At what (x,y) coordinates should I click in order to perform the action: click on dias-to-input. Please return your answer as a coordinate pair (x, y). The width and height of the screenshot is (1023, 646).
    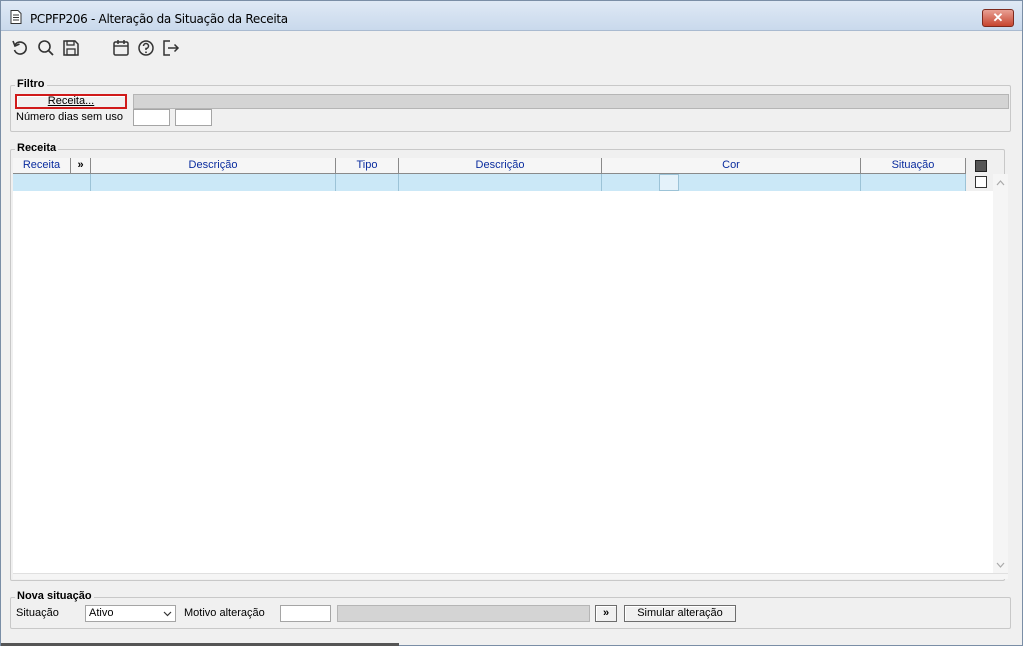
    Looking at the image, I should click on (193, 117).